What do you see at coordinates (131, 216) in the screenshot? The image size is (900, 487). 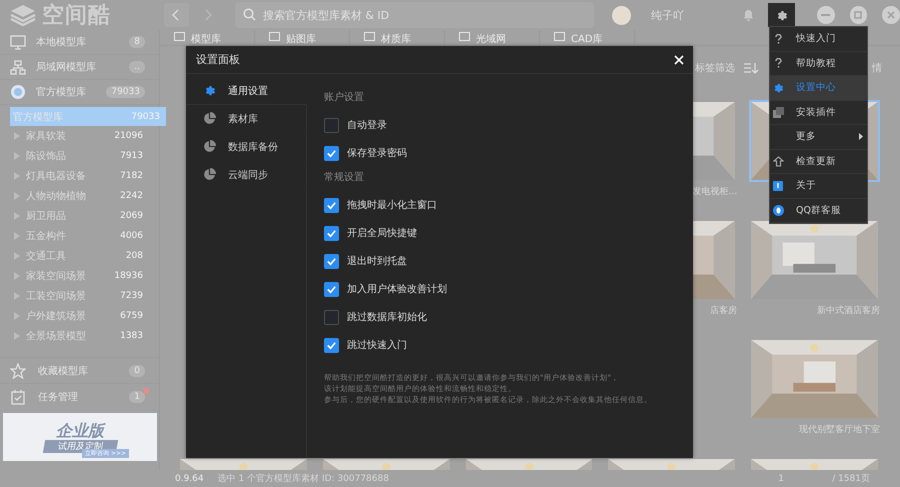 I see `item-count: 2069` at bounding box center [131, 216].